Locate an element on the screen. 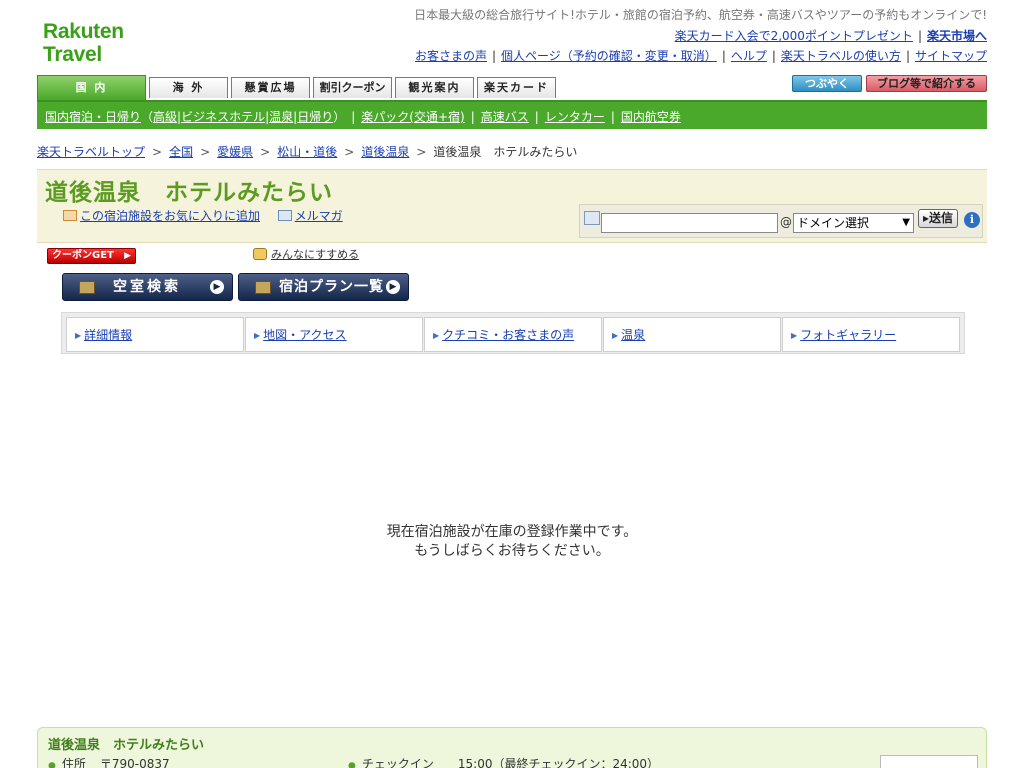  howto-link: 楽天トラベルの使い方 is located at coordinates (841, 56).